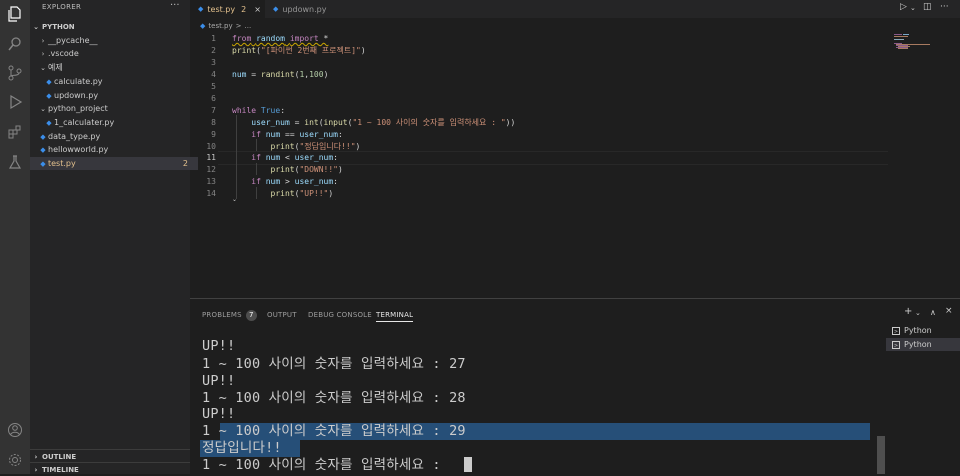  Describe the element at coordinates (213, 122) in the screenshot. I see `line-number: 8` at that location.